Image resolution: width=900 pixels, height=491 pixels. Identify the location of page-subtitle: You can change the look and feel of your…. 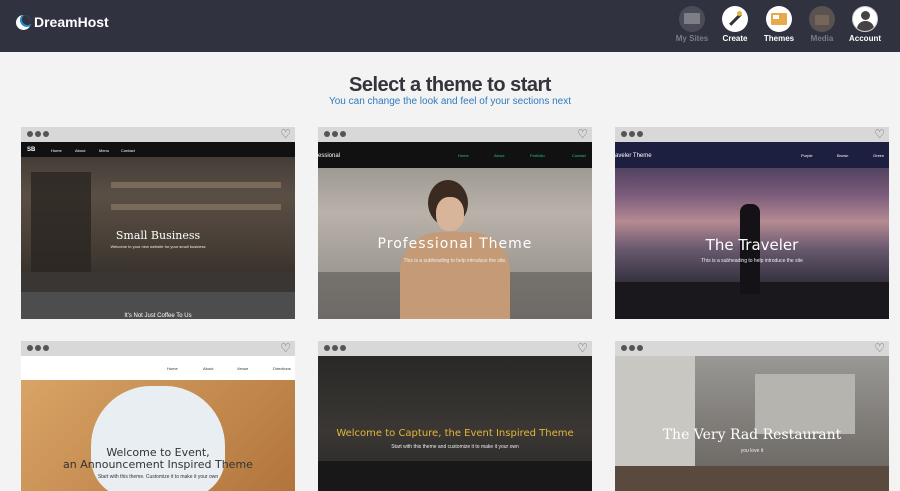
(450, 101).